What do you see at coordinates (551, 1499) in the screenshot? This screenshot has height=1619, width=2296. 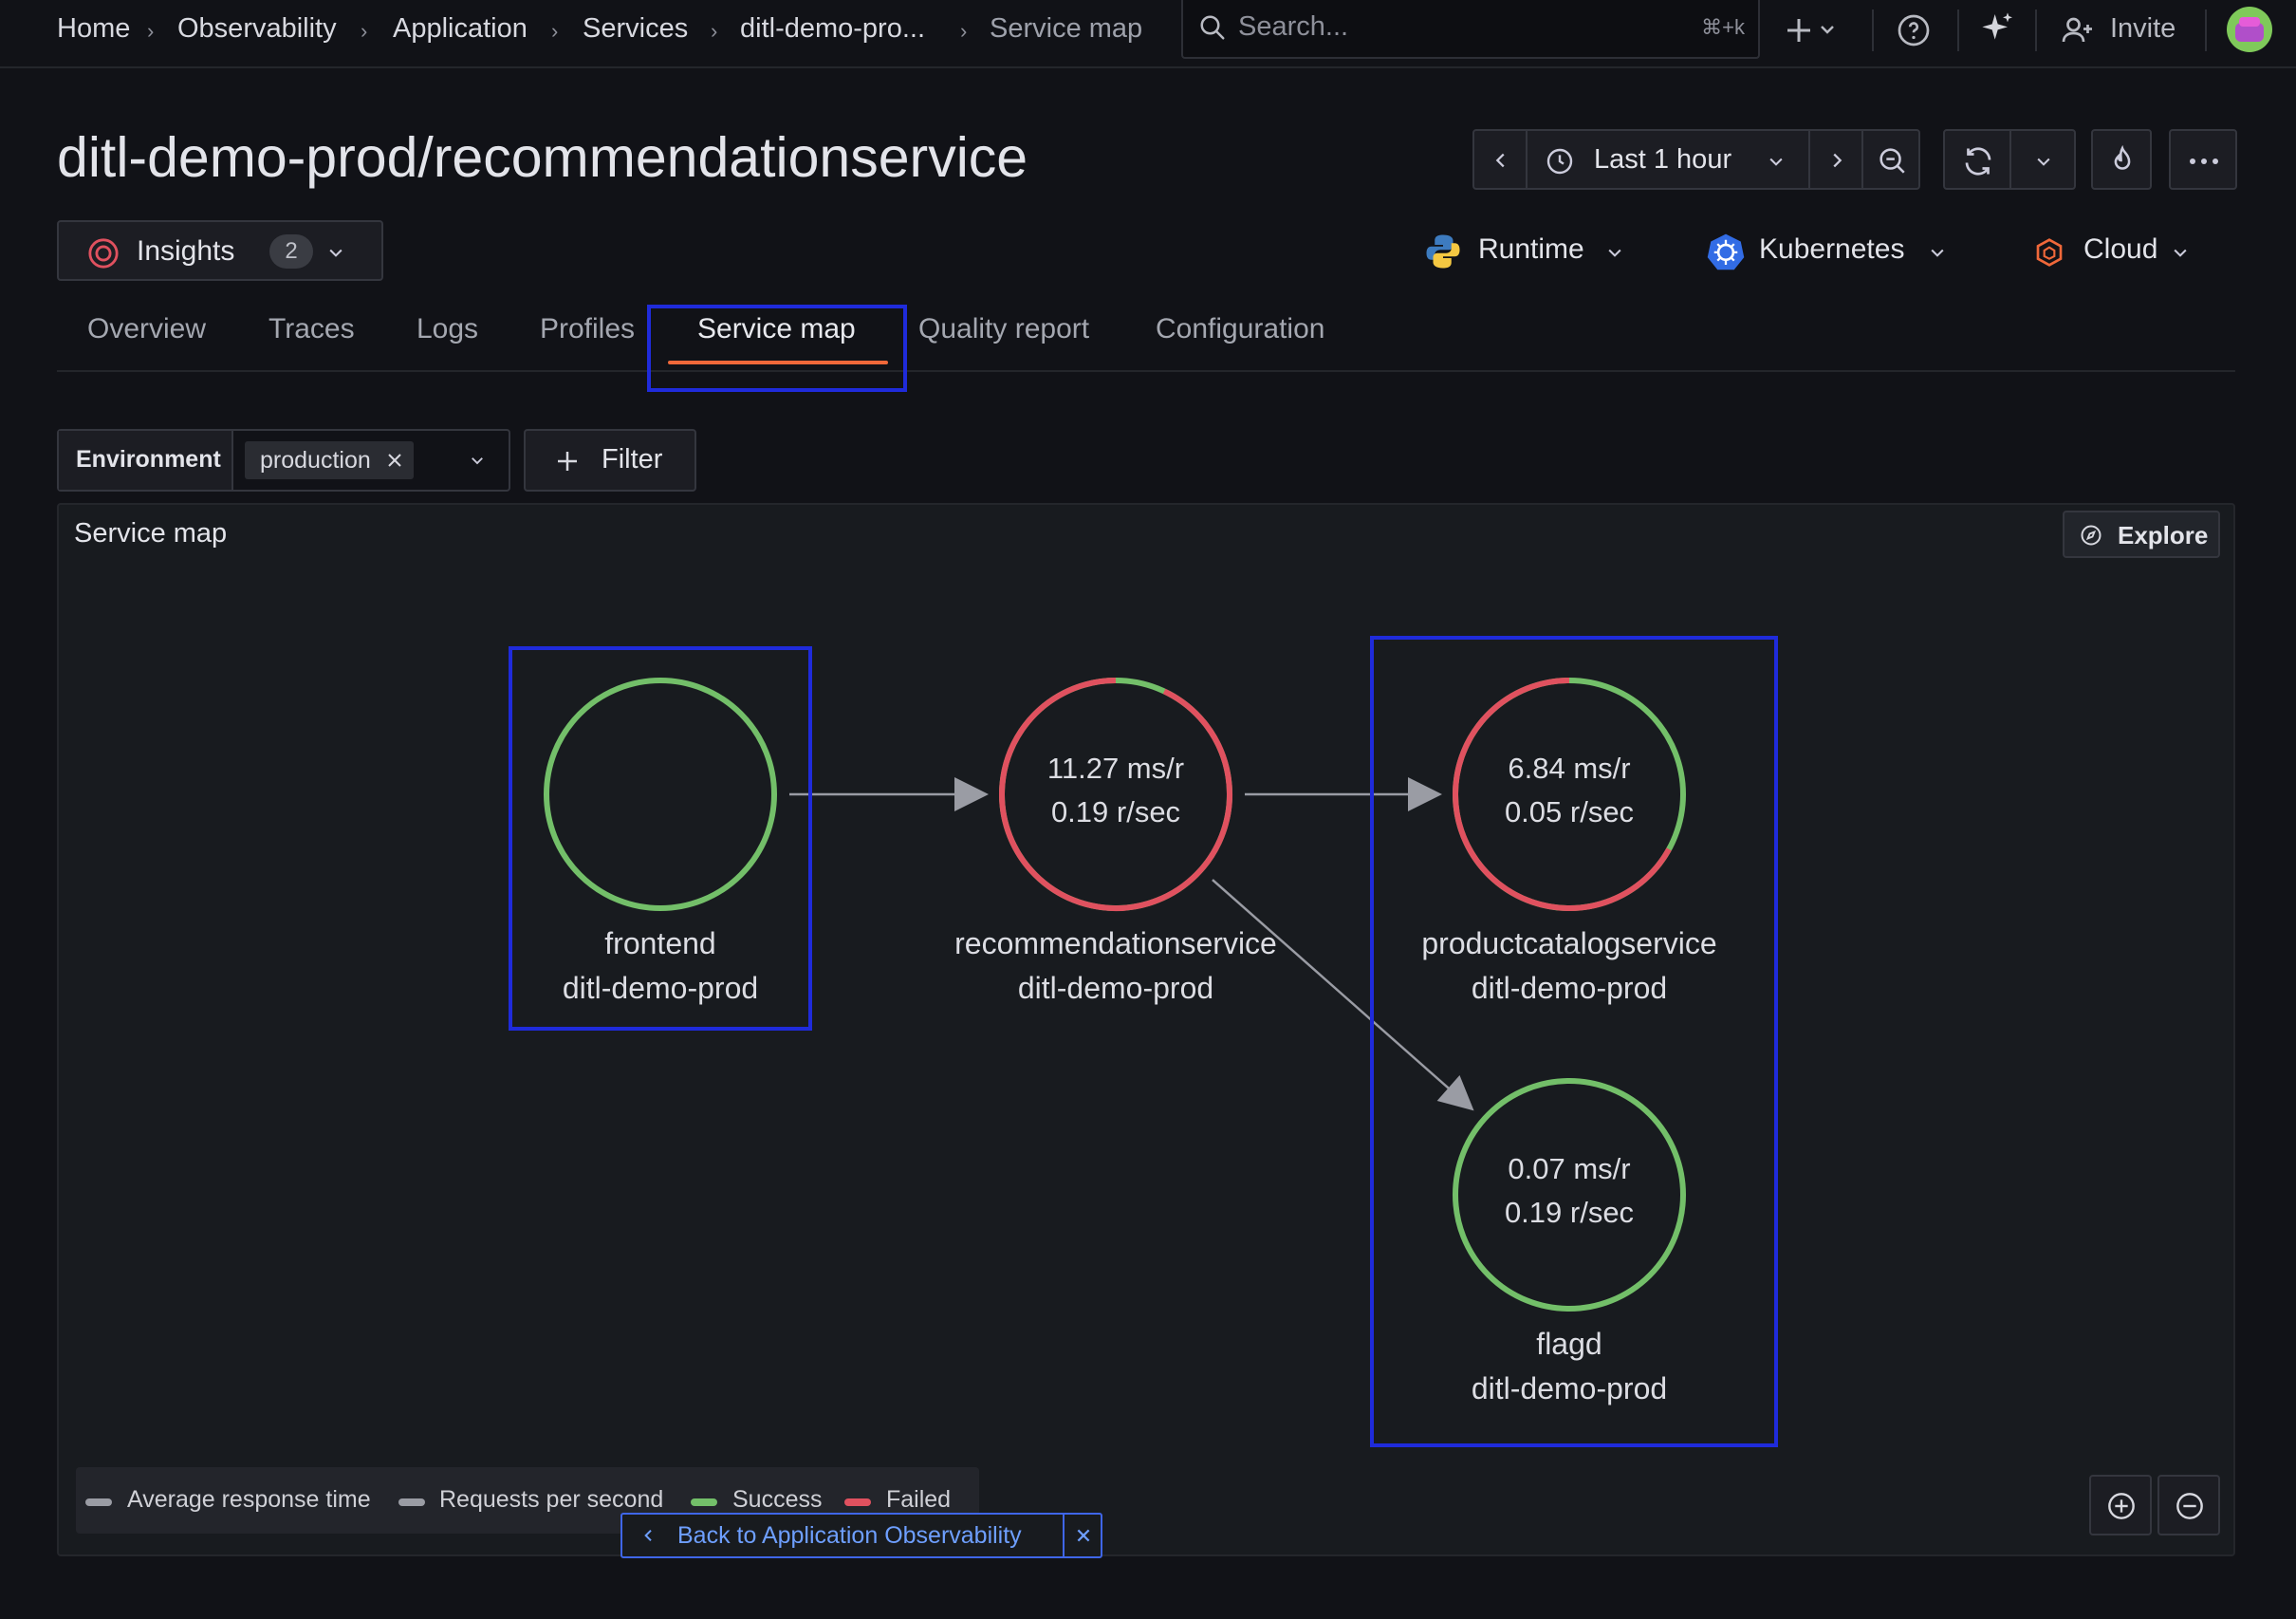 I see `legend-rps: Requests per second` at bounding box center [551, 1499].